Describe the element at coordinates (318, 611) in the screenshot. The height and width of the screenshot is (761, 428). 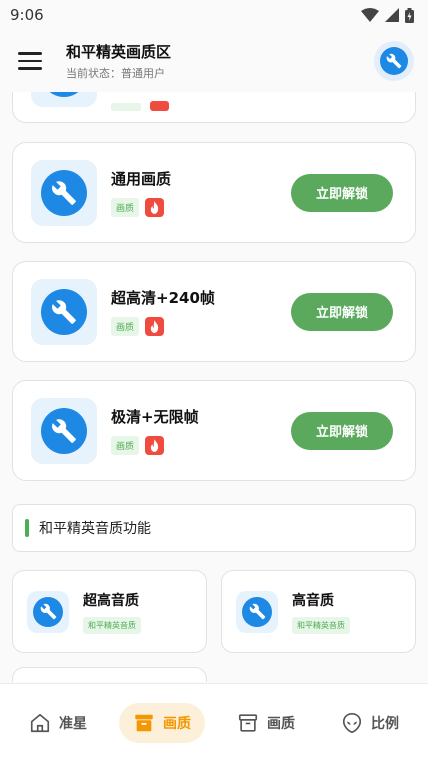
I see `audio-card: 高音质 和平精英音质` at that location.